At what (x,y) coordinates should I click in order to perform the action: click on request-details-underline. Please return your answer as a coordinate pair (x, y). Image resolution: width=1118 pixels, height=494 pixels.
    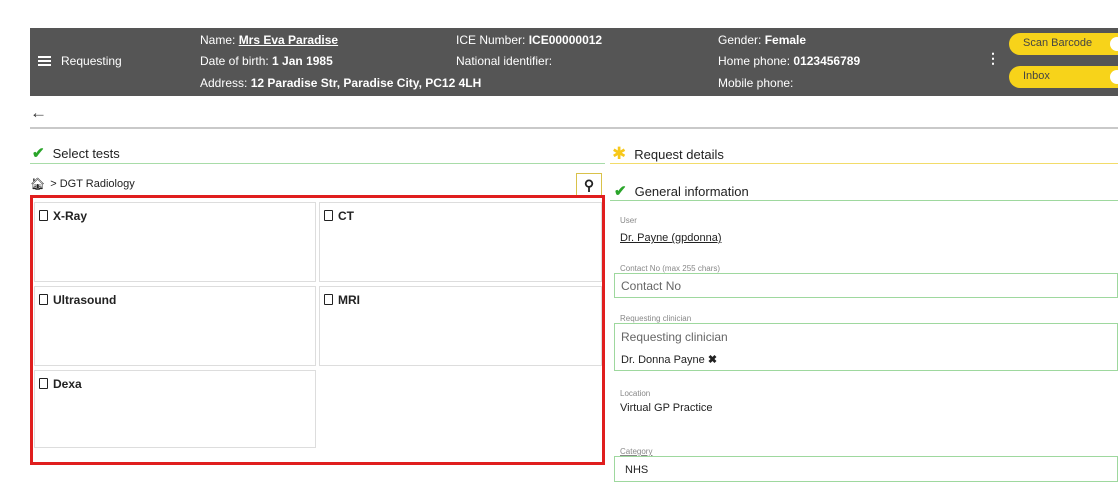
    Looking at the image, I should click on (864, 163).